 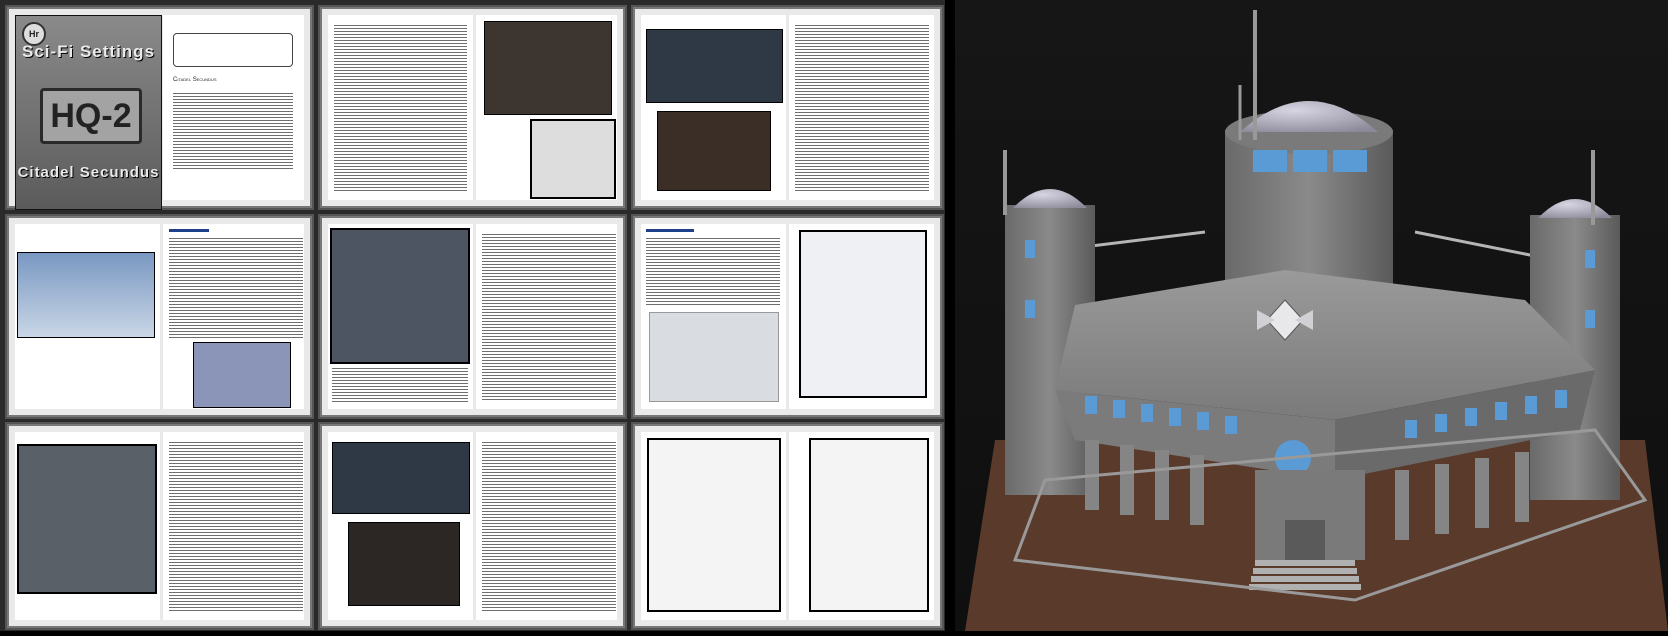 What do you see at coordinates (88, 51) in the screenshot?
I see `cover-line-title: Sci-Fi Settings` at bounding box center [88, 51].